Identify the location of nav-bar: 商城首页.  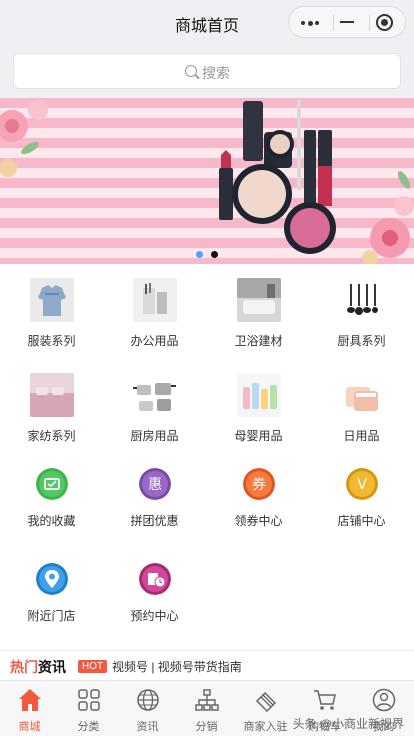
(207, 22).